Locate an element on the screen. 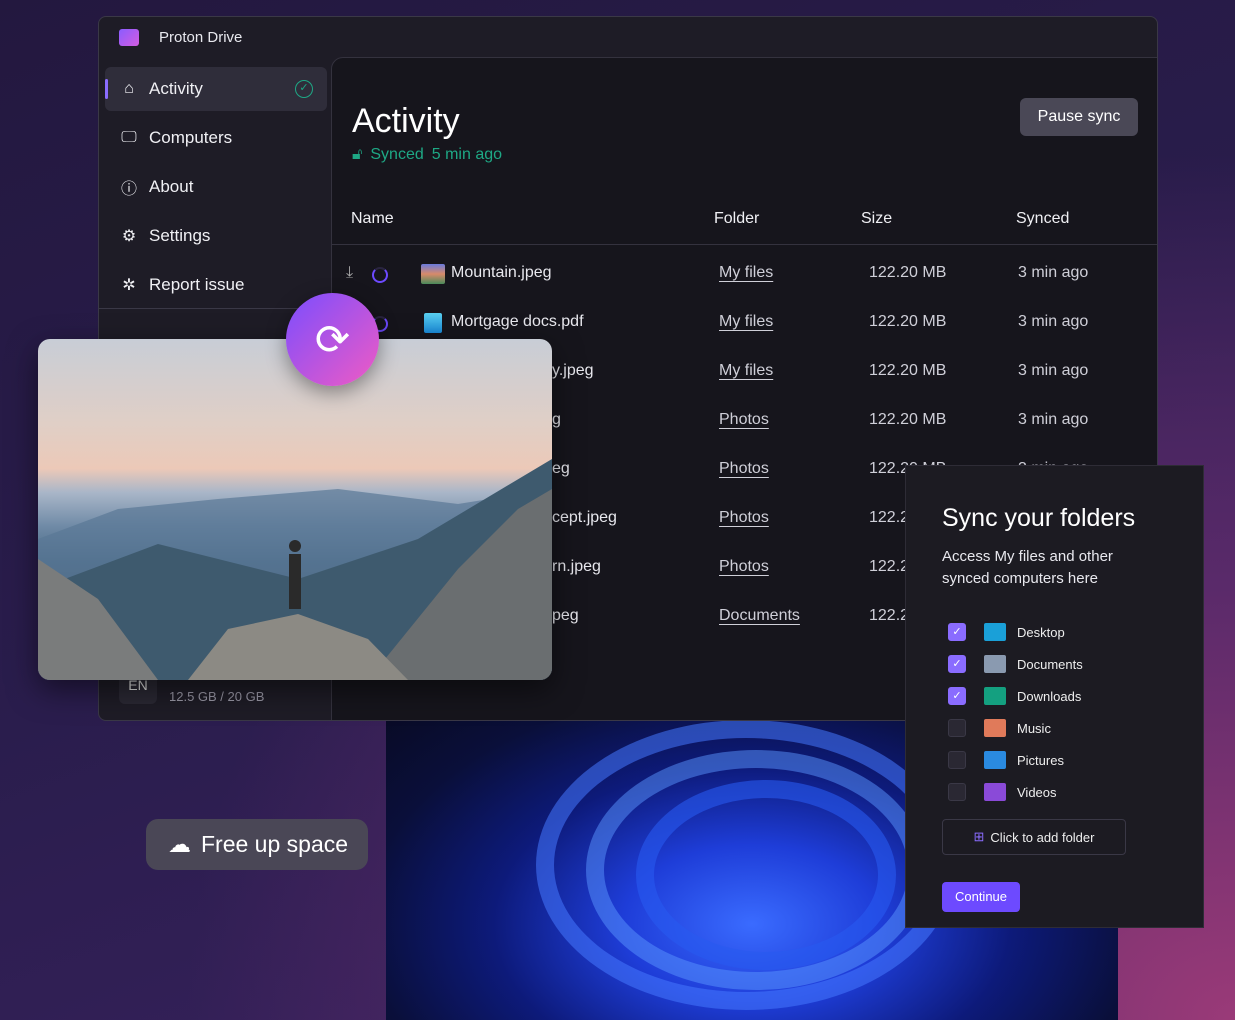 The width and height of the screenshot is (1235, 1020). file-name: y.jpeg is located at coordinates (573, 370).